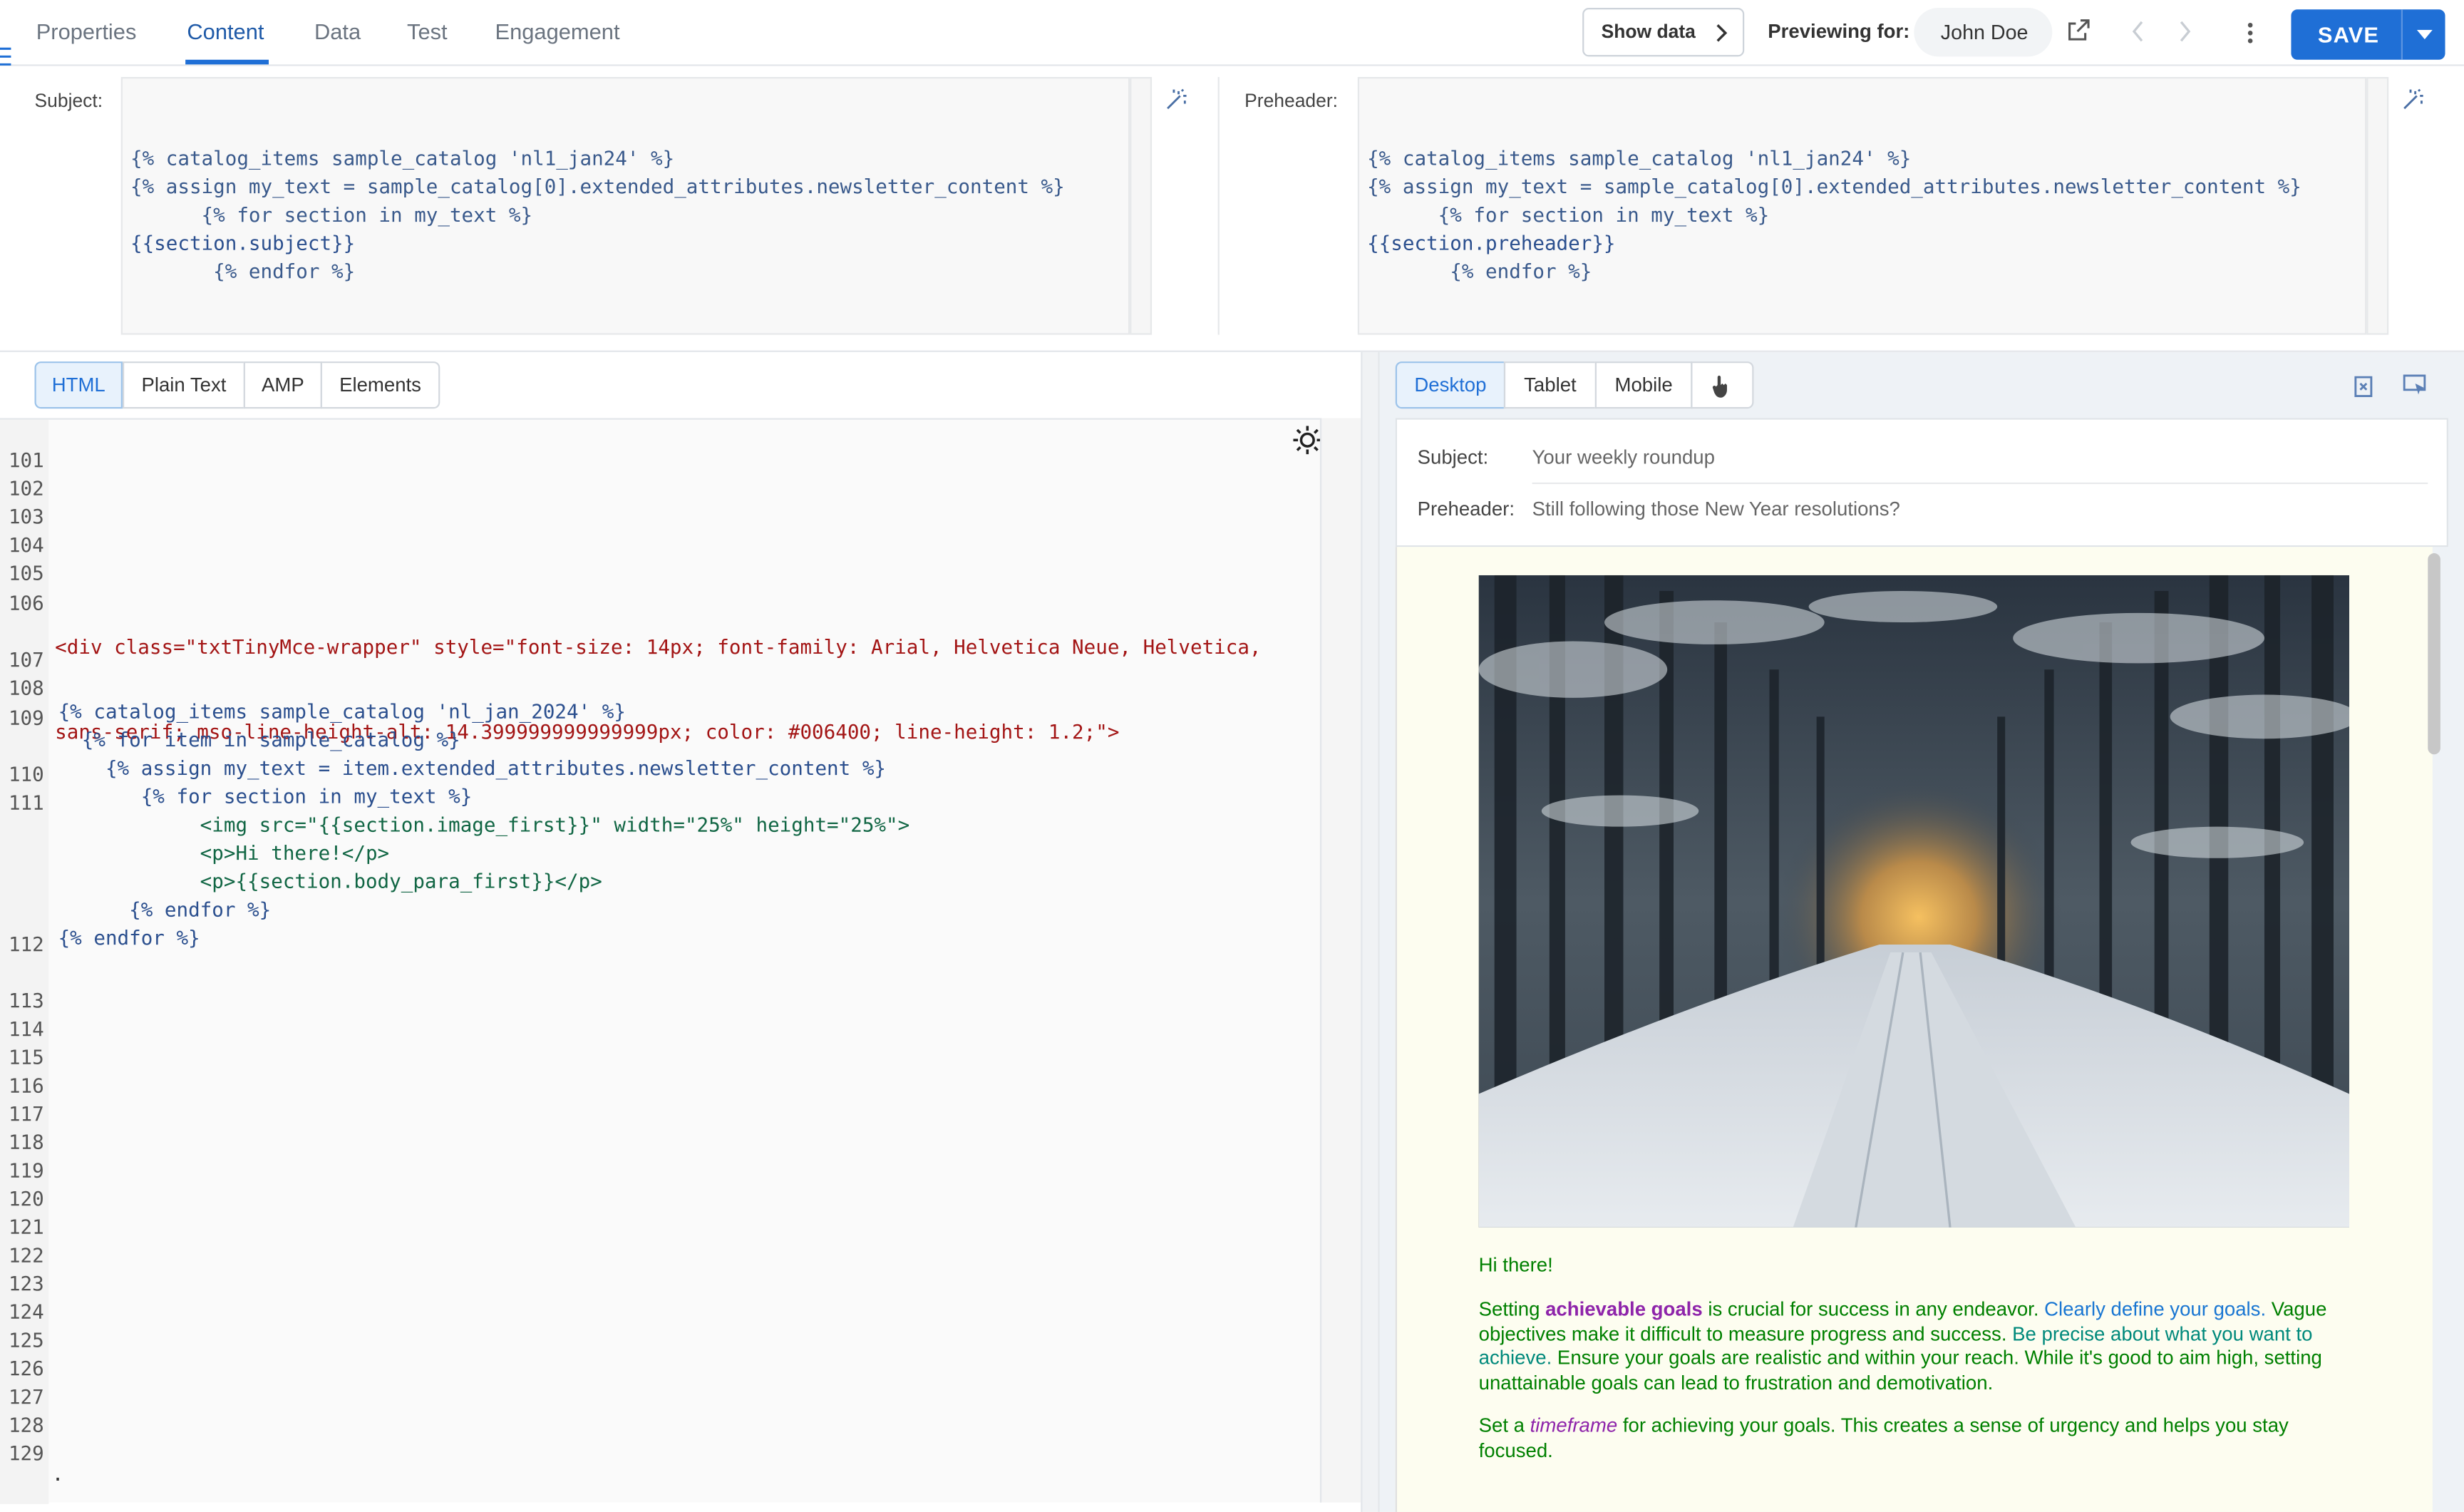  What do you see at coordinates (26, 573) in the screenshot?
I see `line-number: 105` at bounding box center [26, 573].